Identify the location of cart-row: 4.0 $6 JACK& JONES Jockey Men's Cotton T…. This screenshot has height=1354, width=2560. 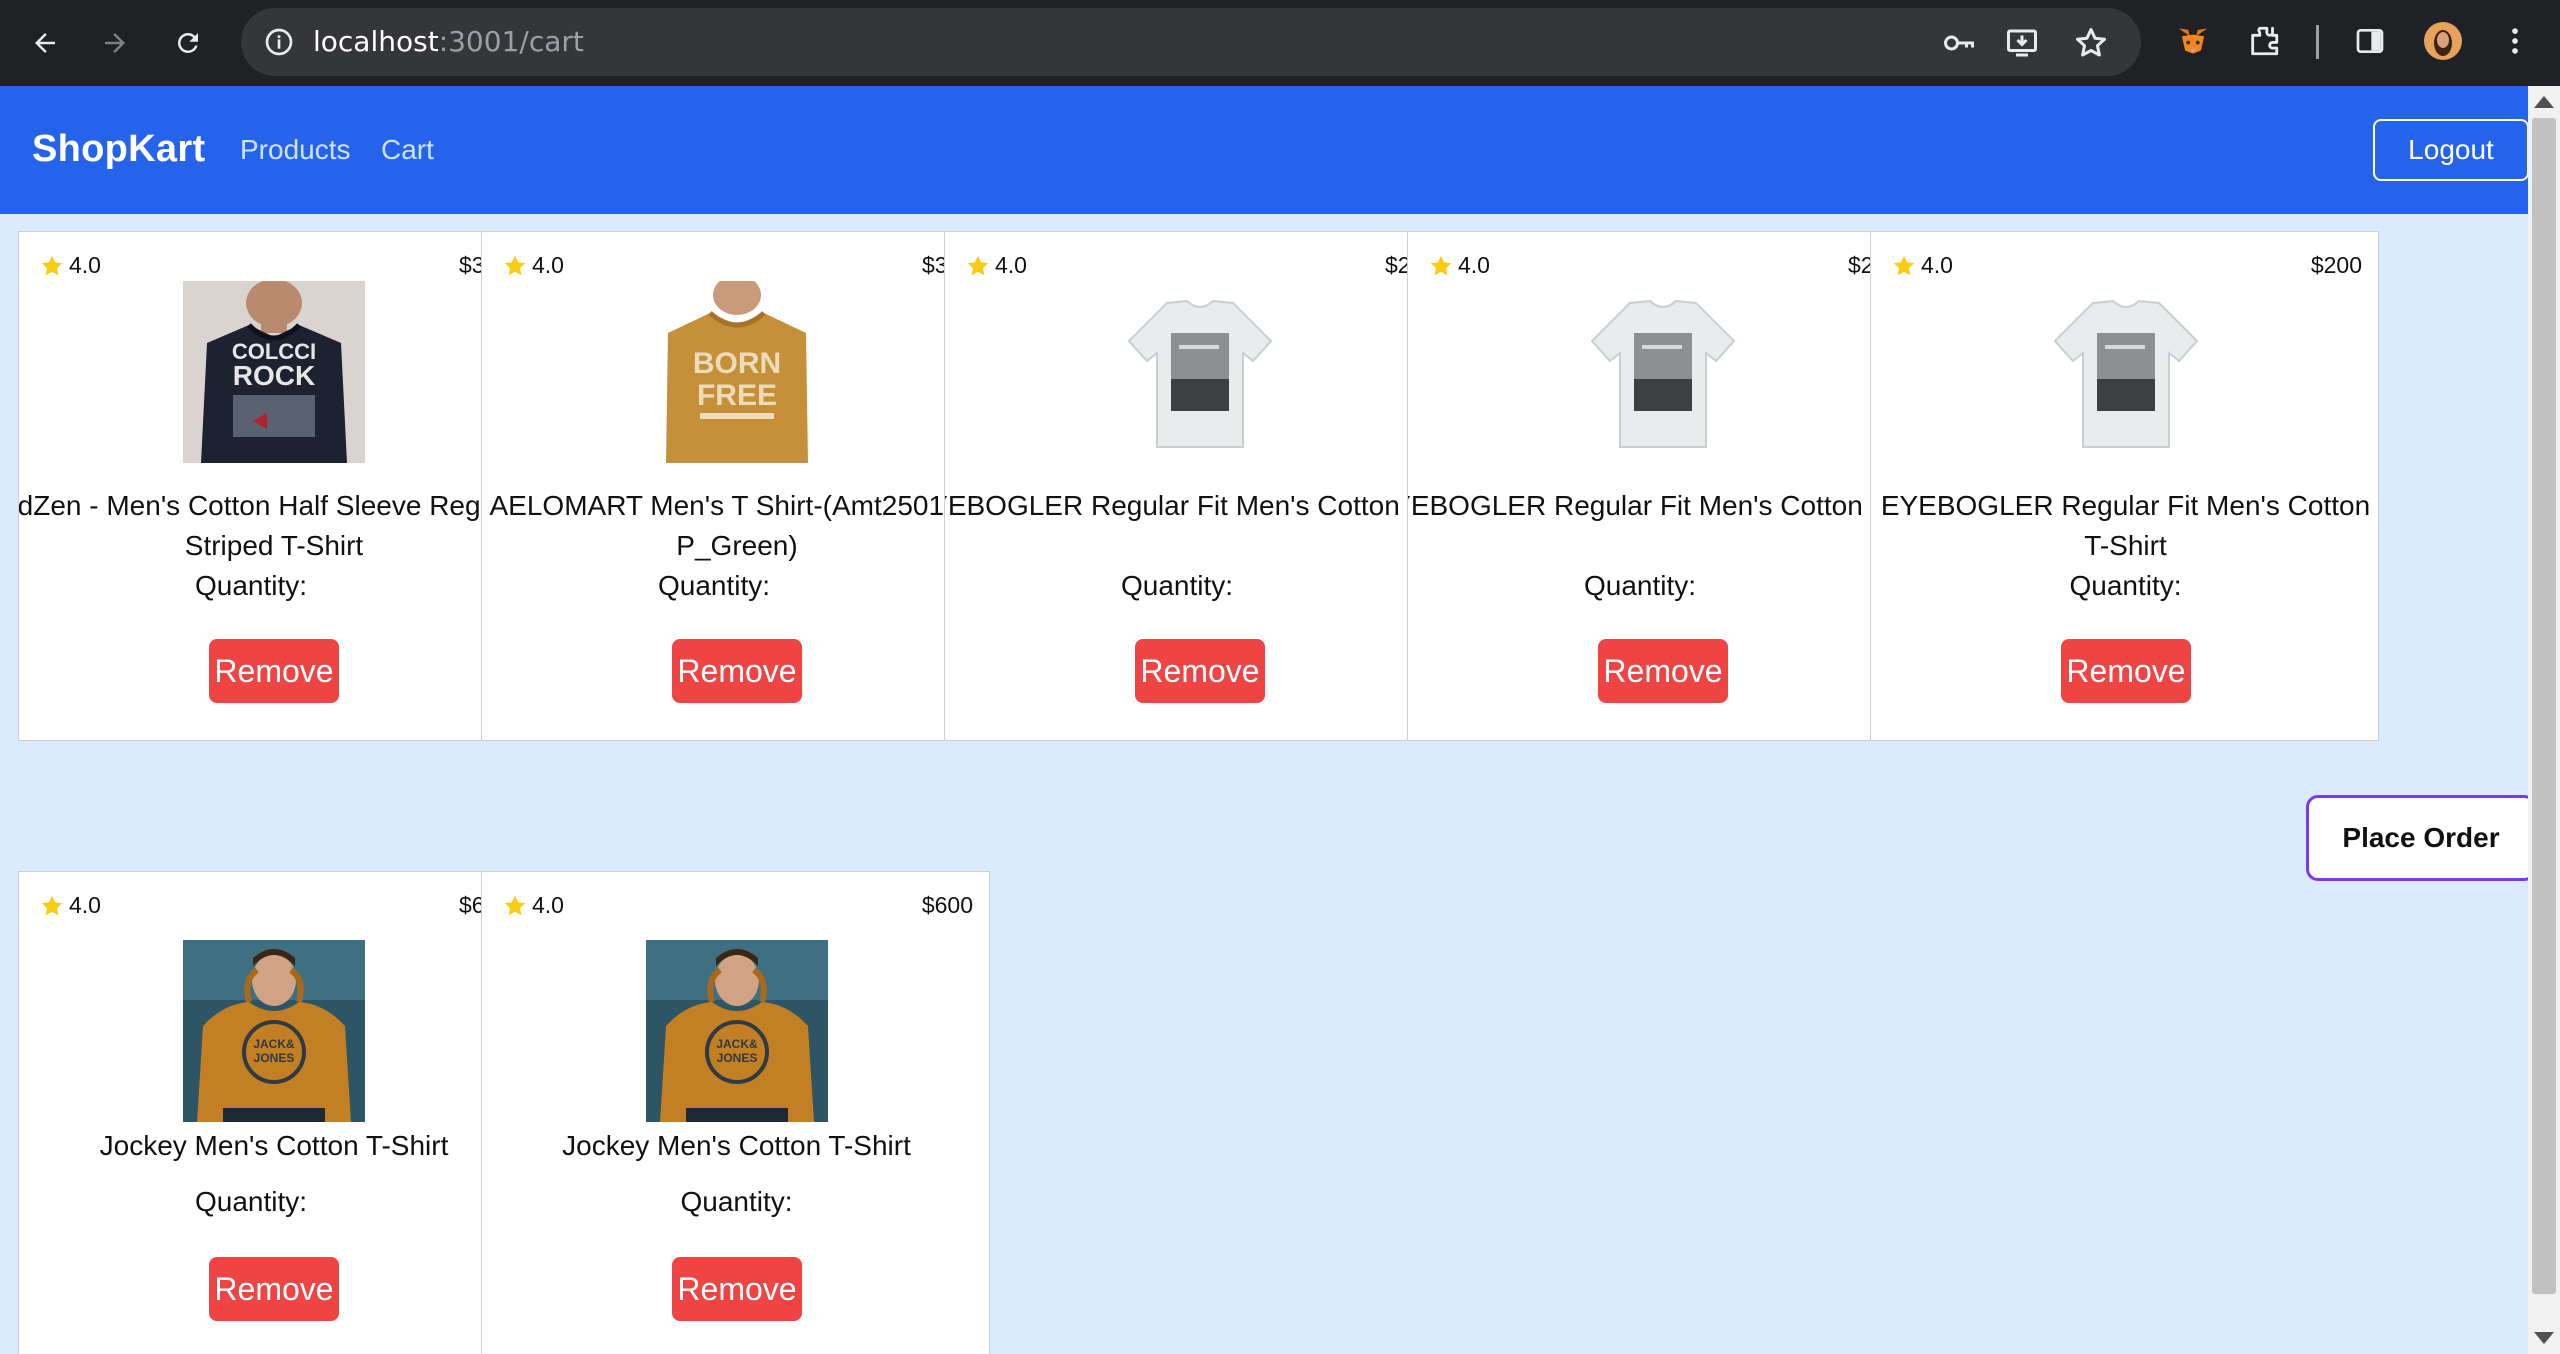
(504, 1112).